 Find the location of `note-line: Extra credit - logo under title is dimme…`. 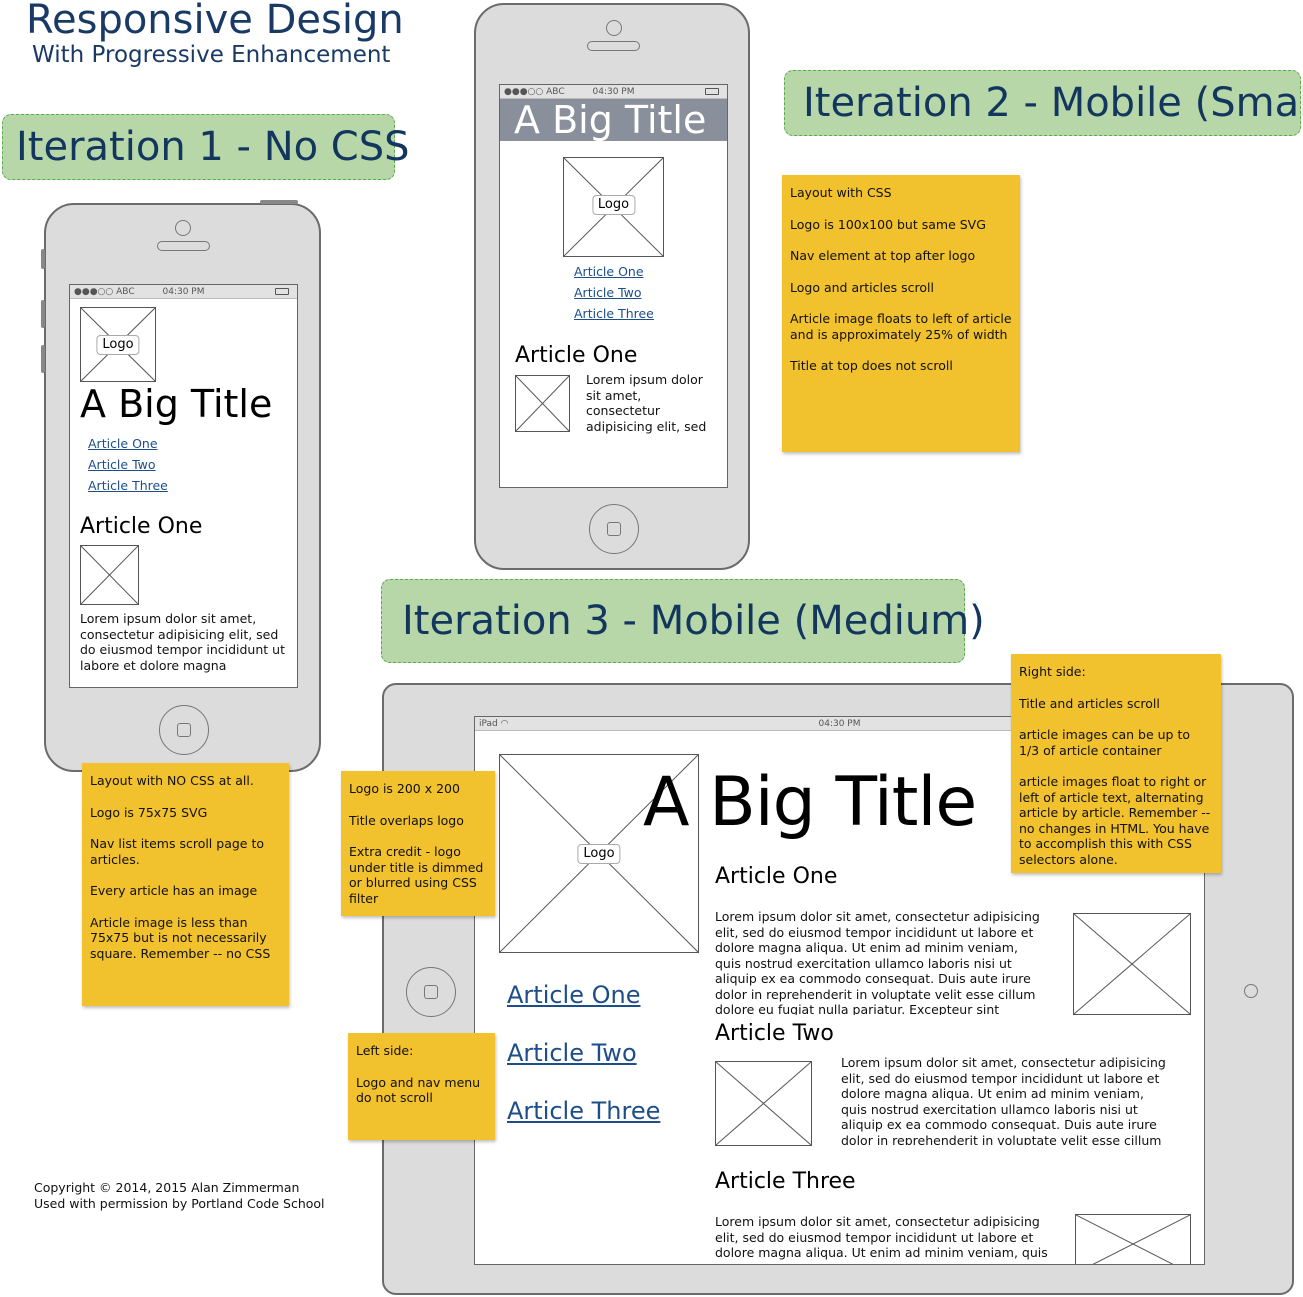

note-line: Extra credit - logo under title is dimme… is located at coordinates (416, 875).